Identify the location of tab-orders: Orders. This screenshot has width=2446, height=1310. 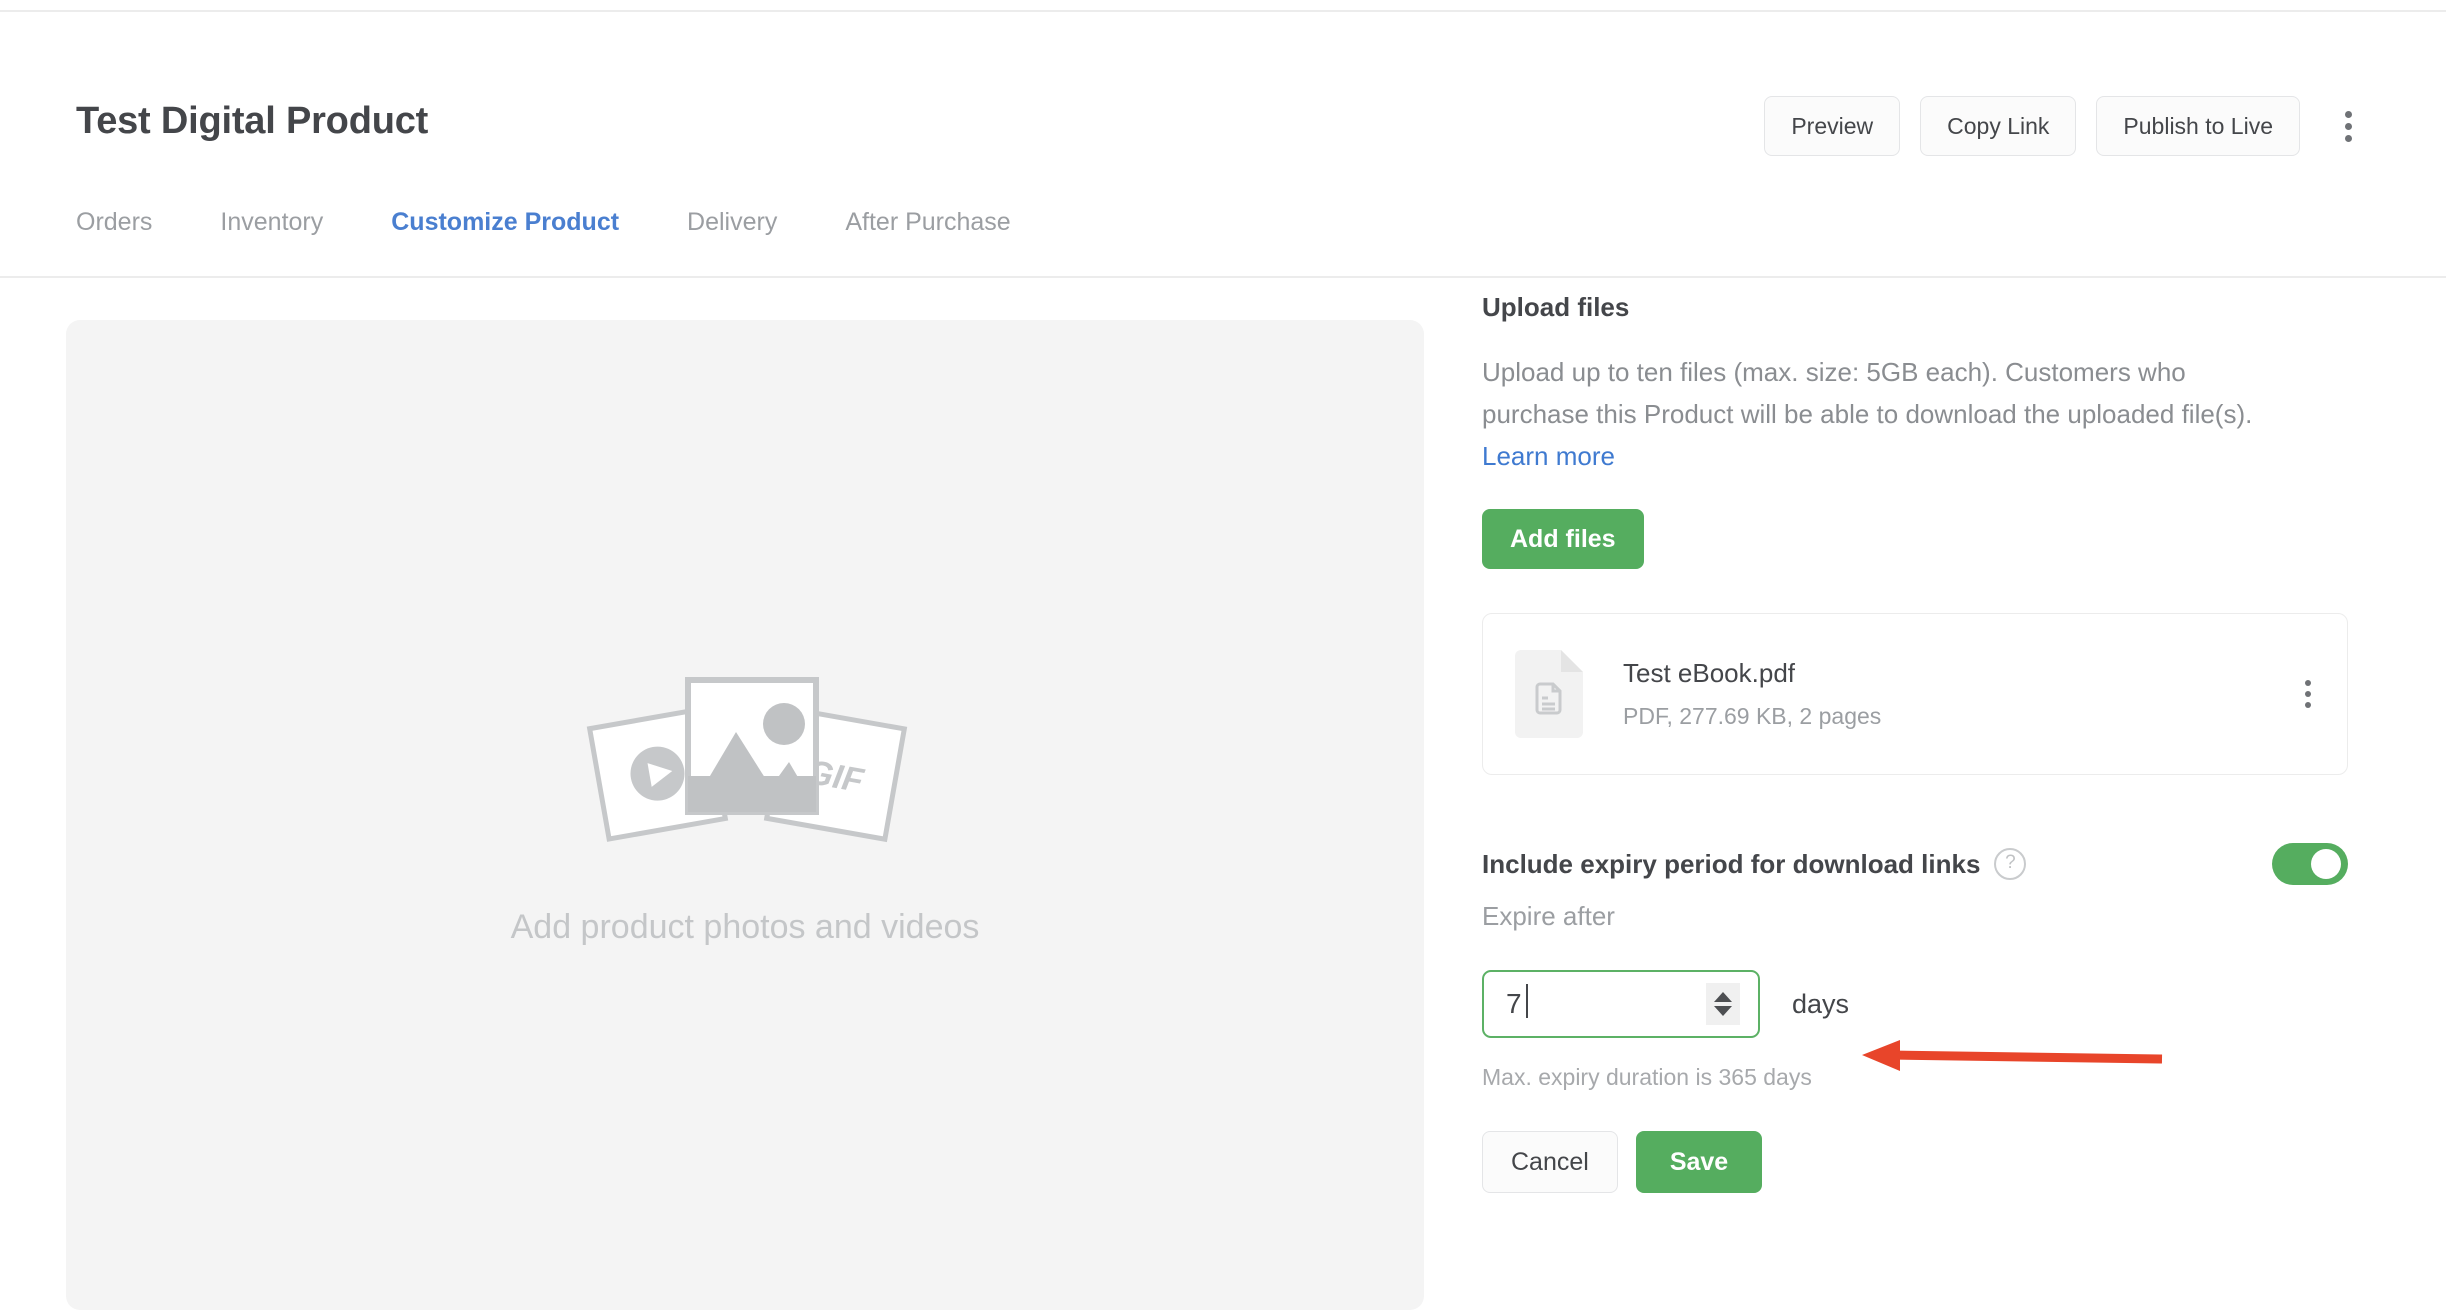
(131, 248).